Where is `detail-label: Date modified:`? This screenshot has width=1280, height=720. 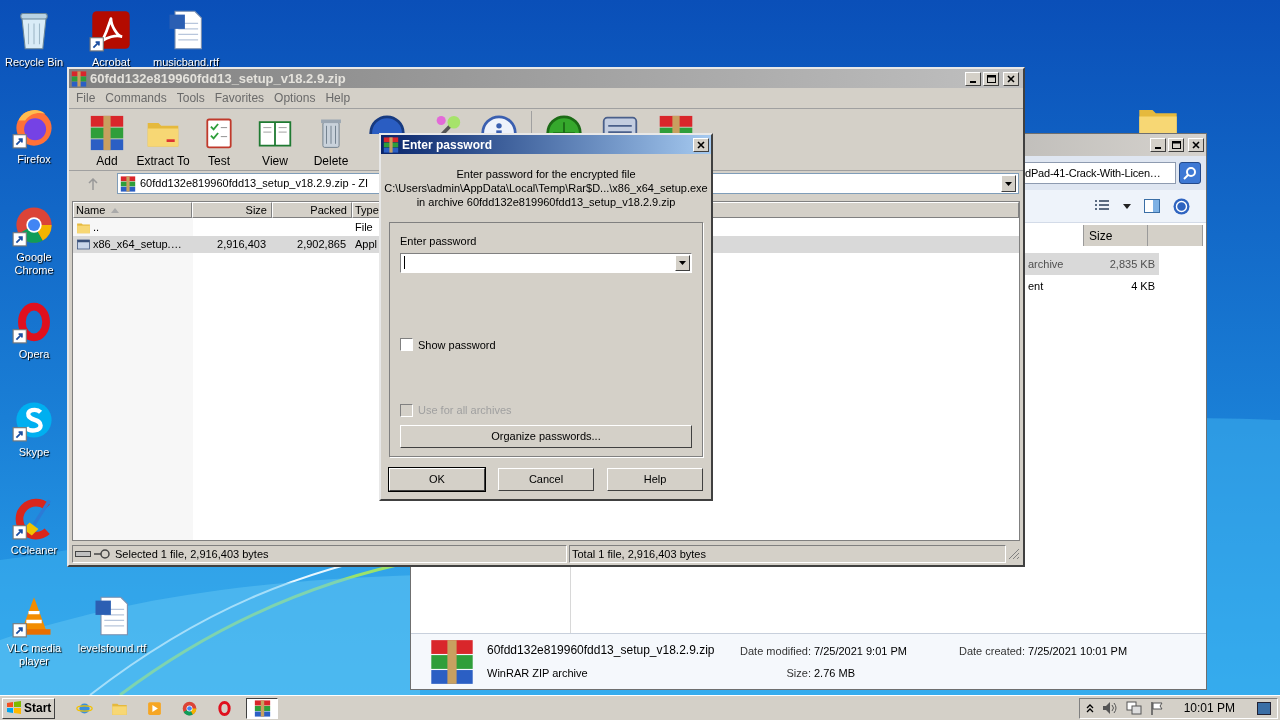 detail-label: Date modified: is located at coordinates (775, 651).